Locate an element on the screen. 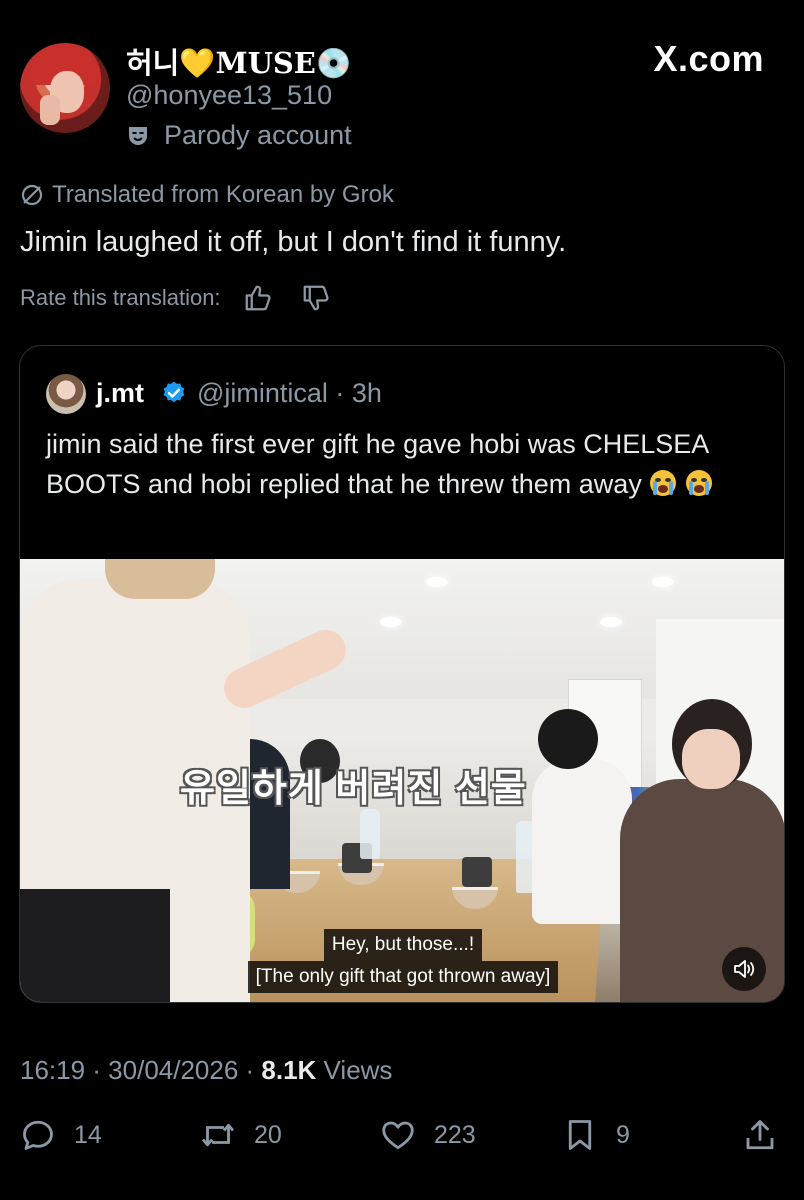 This screenshot has height=1200, width=804. share-button is located at coordinates (760, 1135).